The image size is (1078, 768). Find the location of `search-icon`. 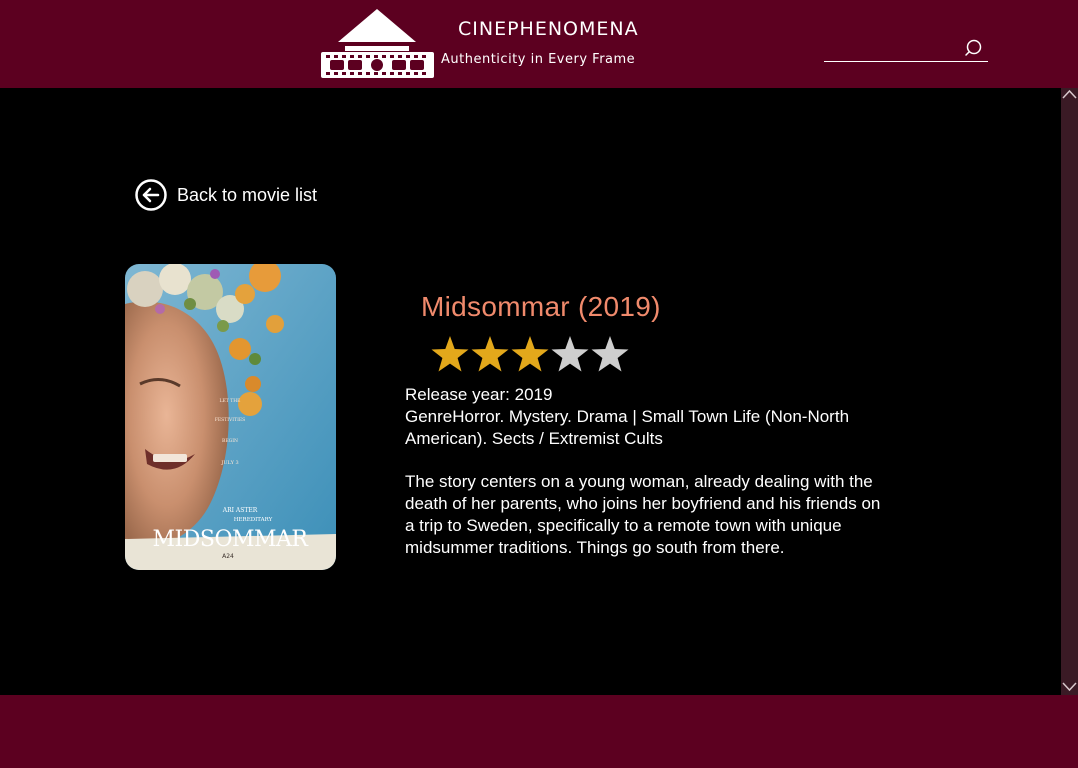

search-icon is located at coordinates (975, 49).